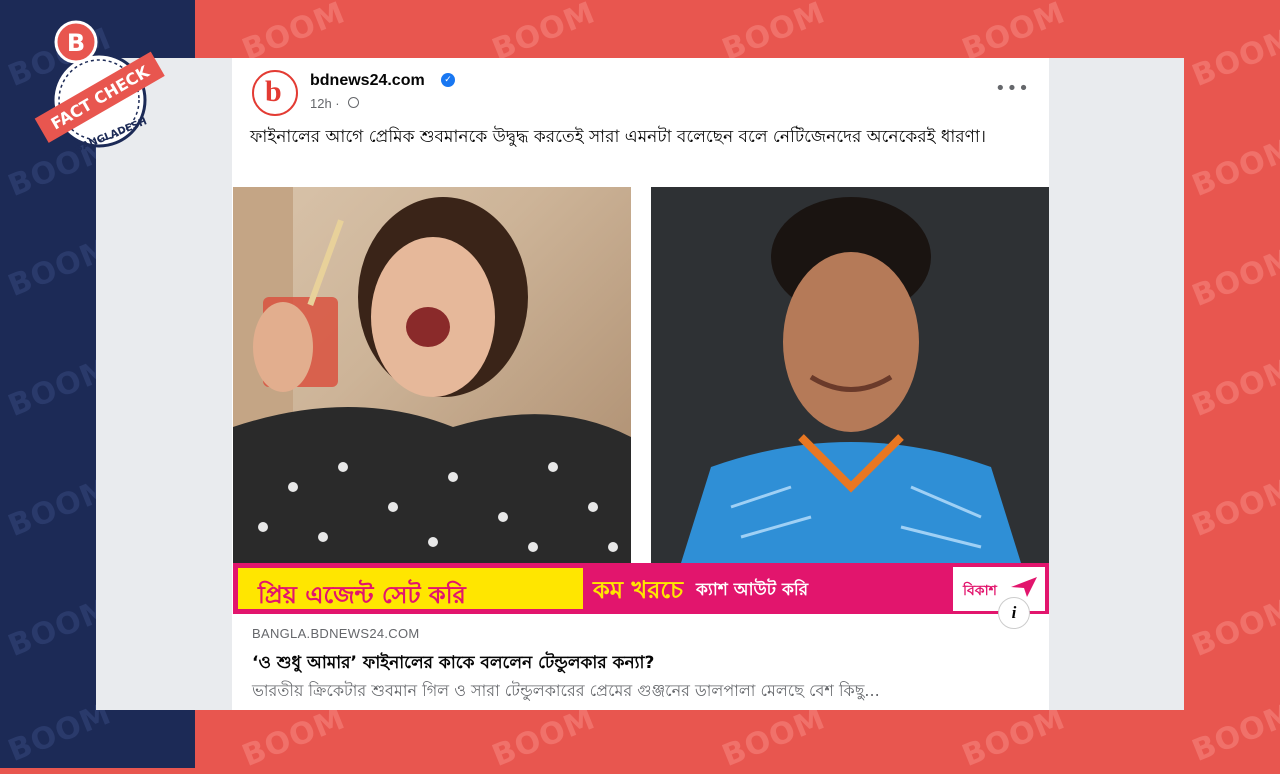  I want to click on ad-text-tertiary: ক্যাশ আউট করি, so click(752, 590).